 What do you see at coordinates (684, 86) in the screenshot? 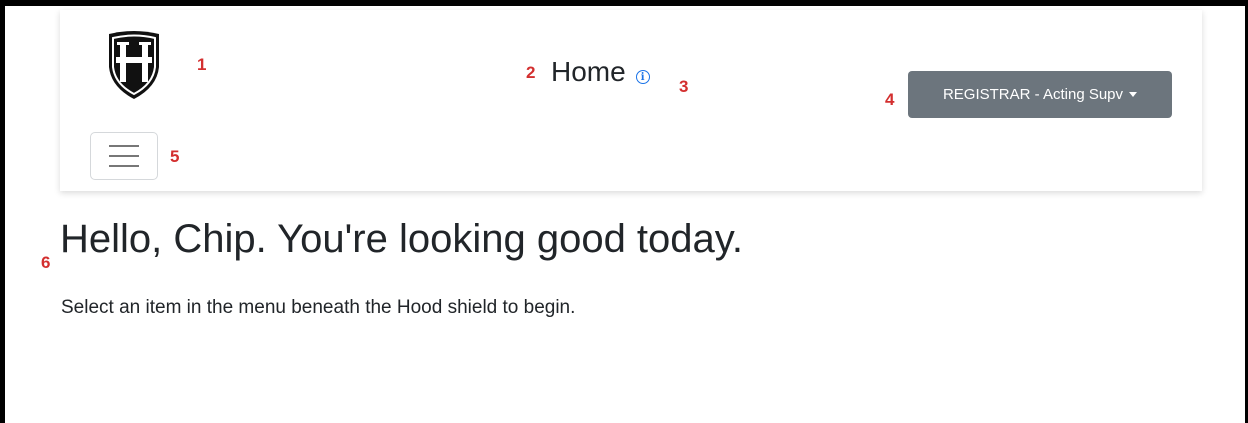
I see `callout-marker-3: 3` at bounding box center [684, 86].